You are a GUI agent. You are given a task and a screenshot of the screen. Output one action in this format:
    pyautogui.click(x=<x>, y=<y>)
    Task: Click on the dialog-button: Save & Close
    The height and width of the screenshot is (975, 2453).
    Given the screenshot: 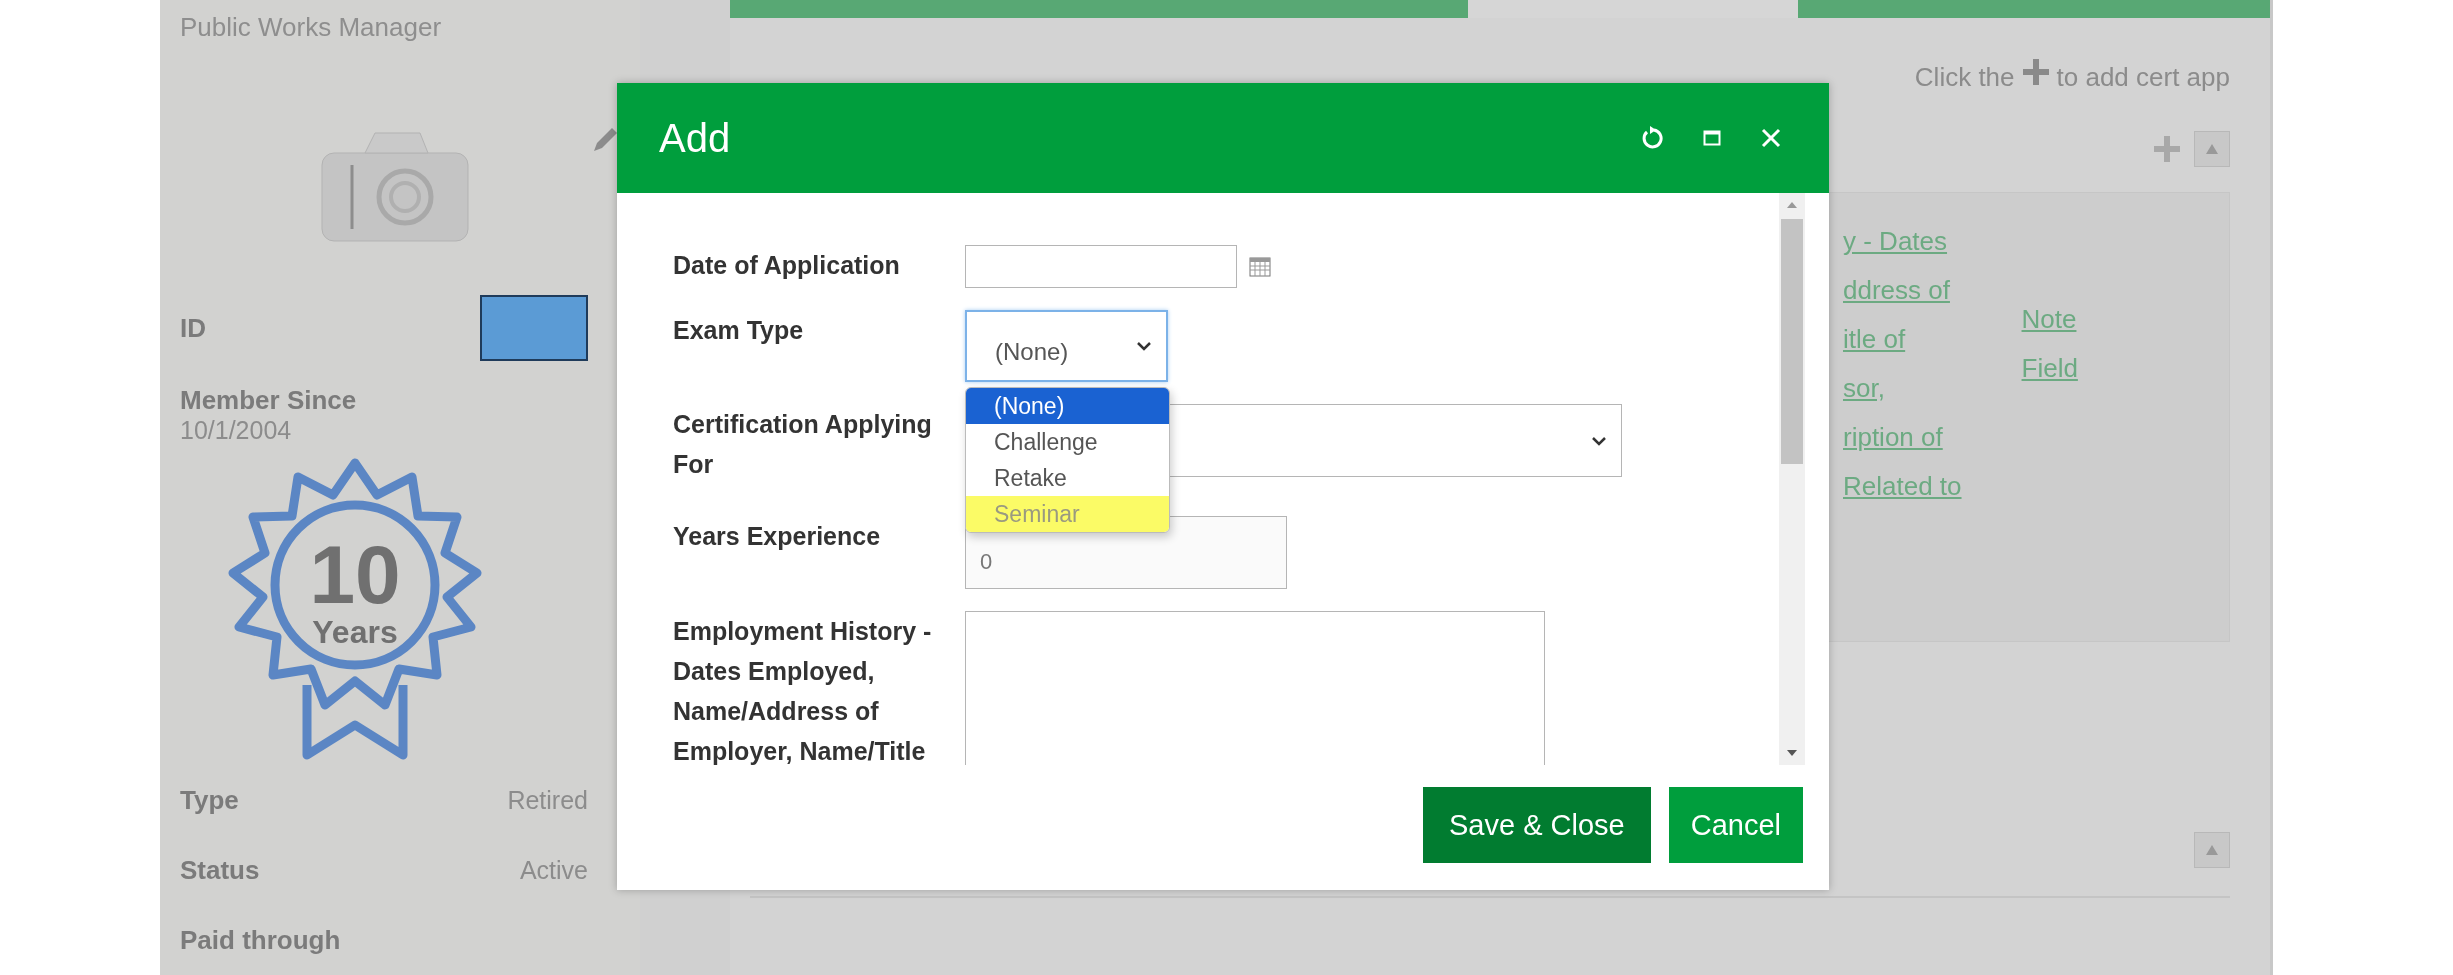 What is the action you would take?
    pyautogui.click(x=1537, y=825)
    